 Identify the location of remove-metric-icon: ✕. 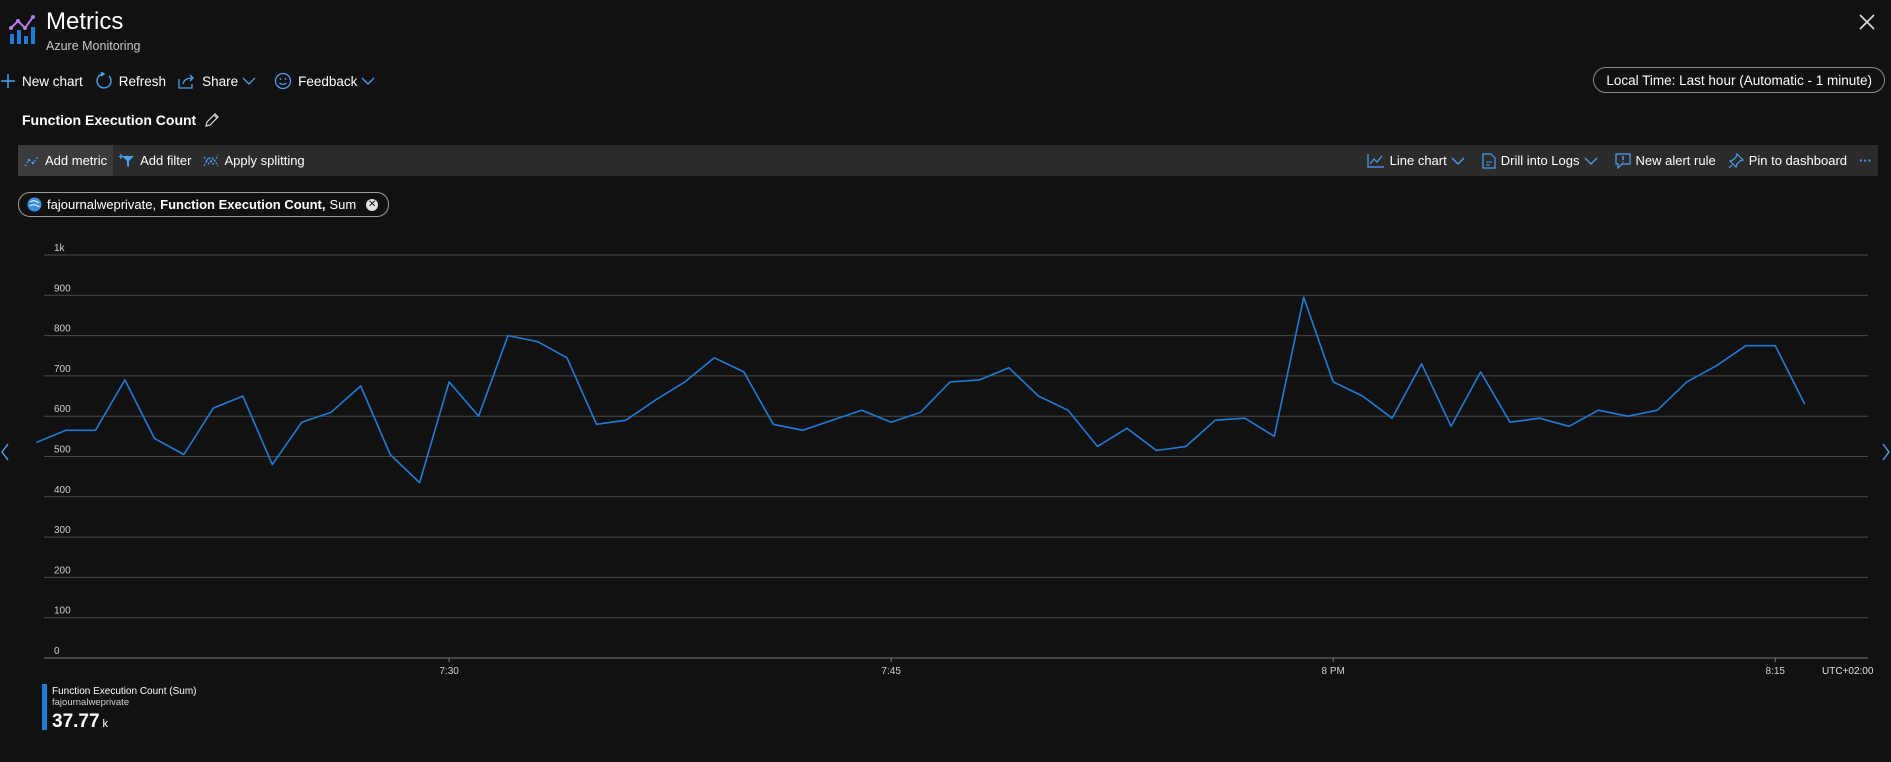
(372, 204).